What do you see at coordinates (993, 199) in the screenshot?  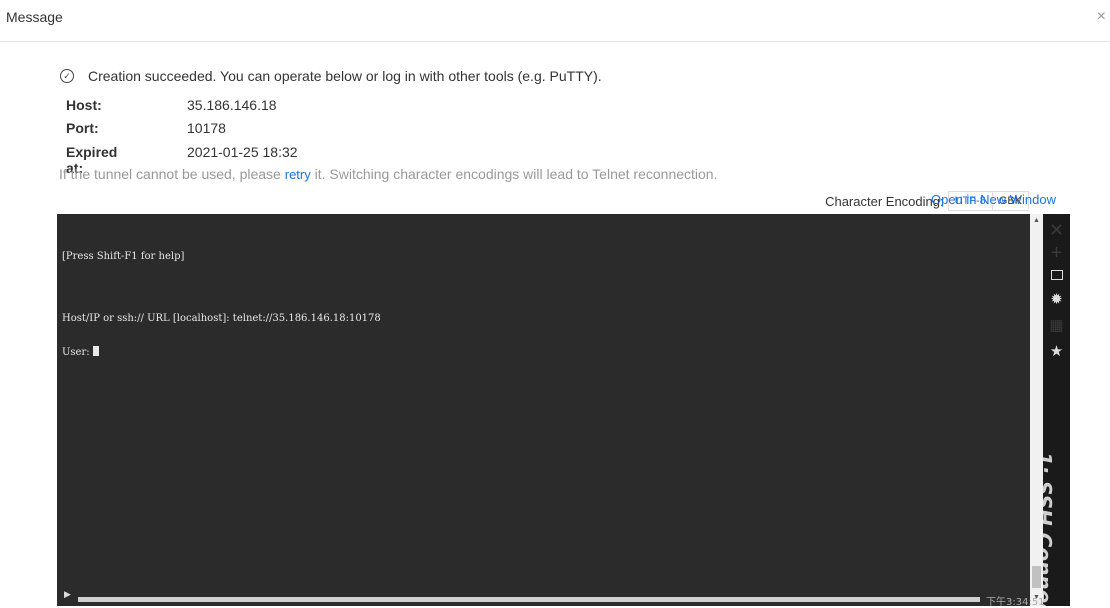 I see `open-new-window-link: Open in New Window` at bounding box center [993, 199].